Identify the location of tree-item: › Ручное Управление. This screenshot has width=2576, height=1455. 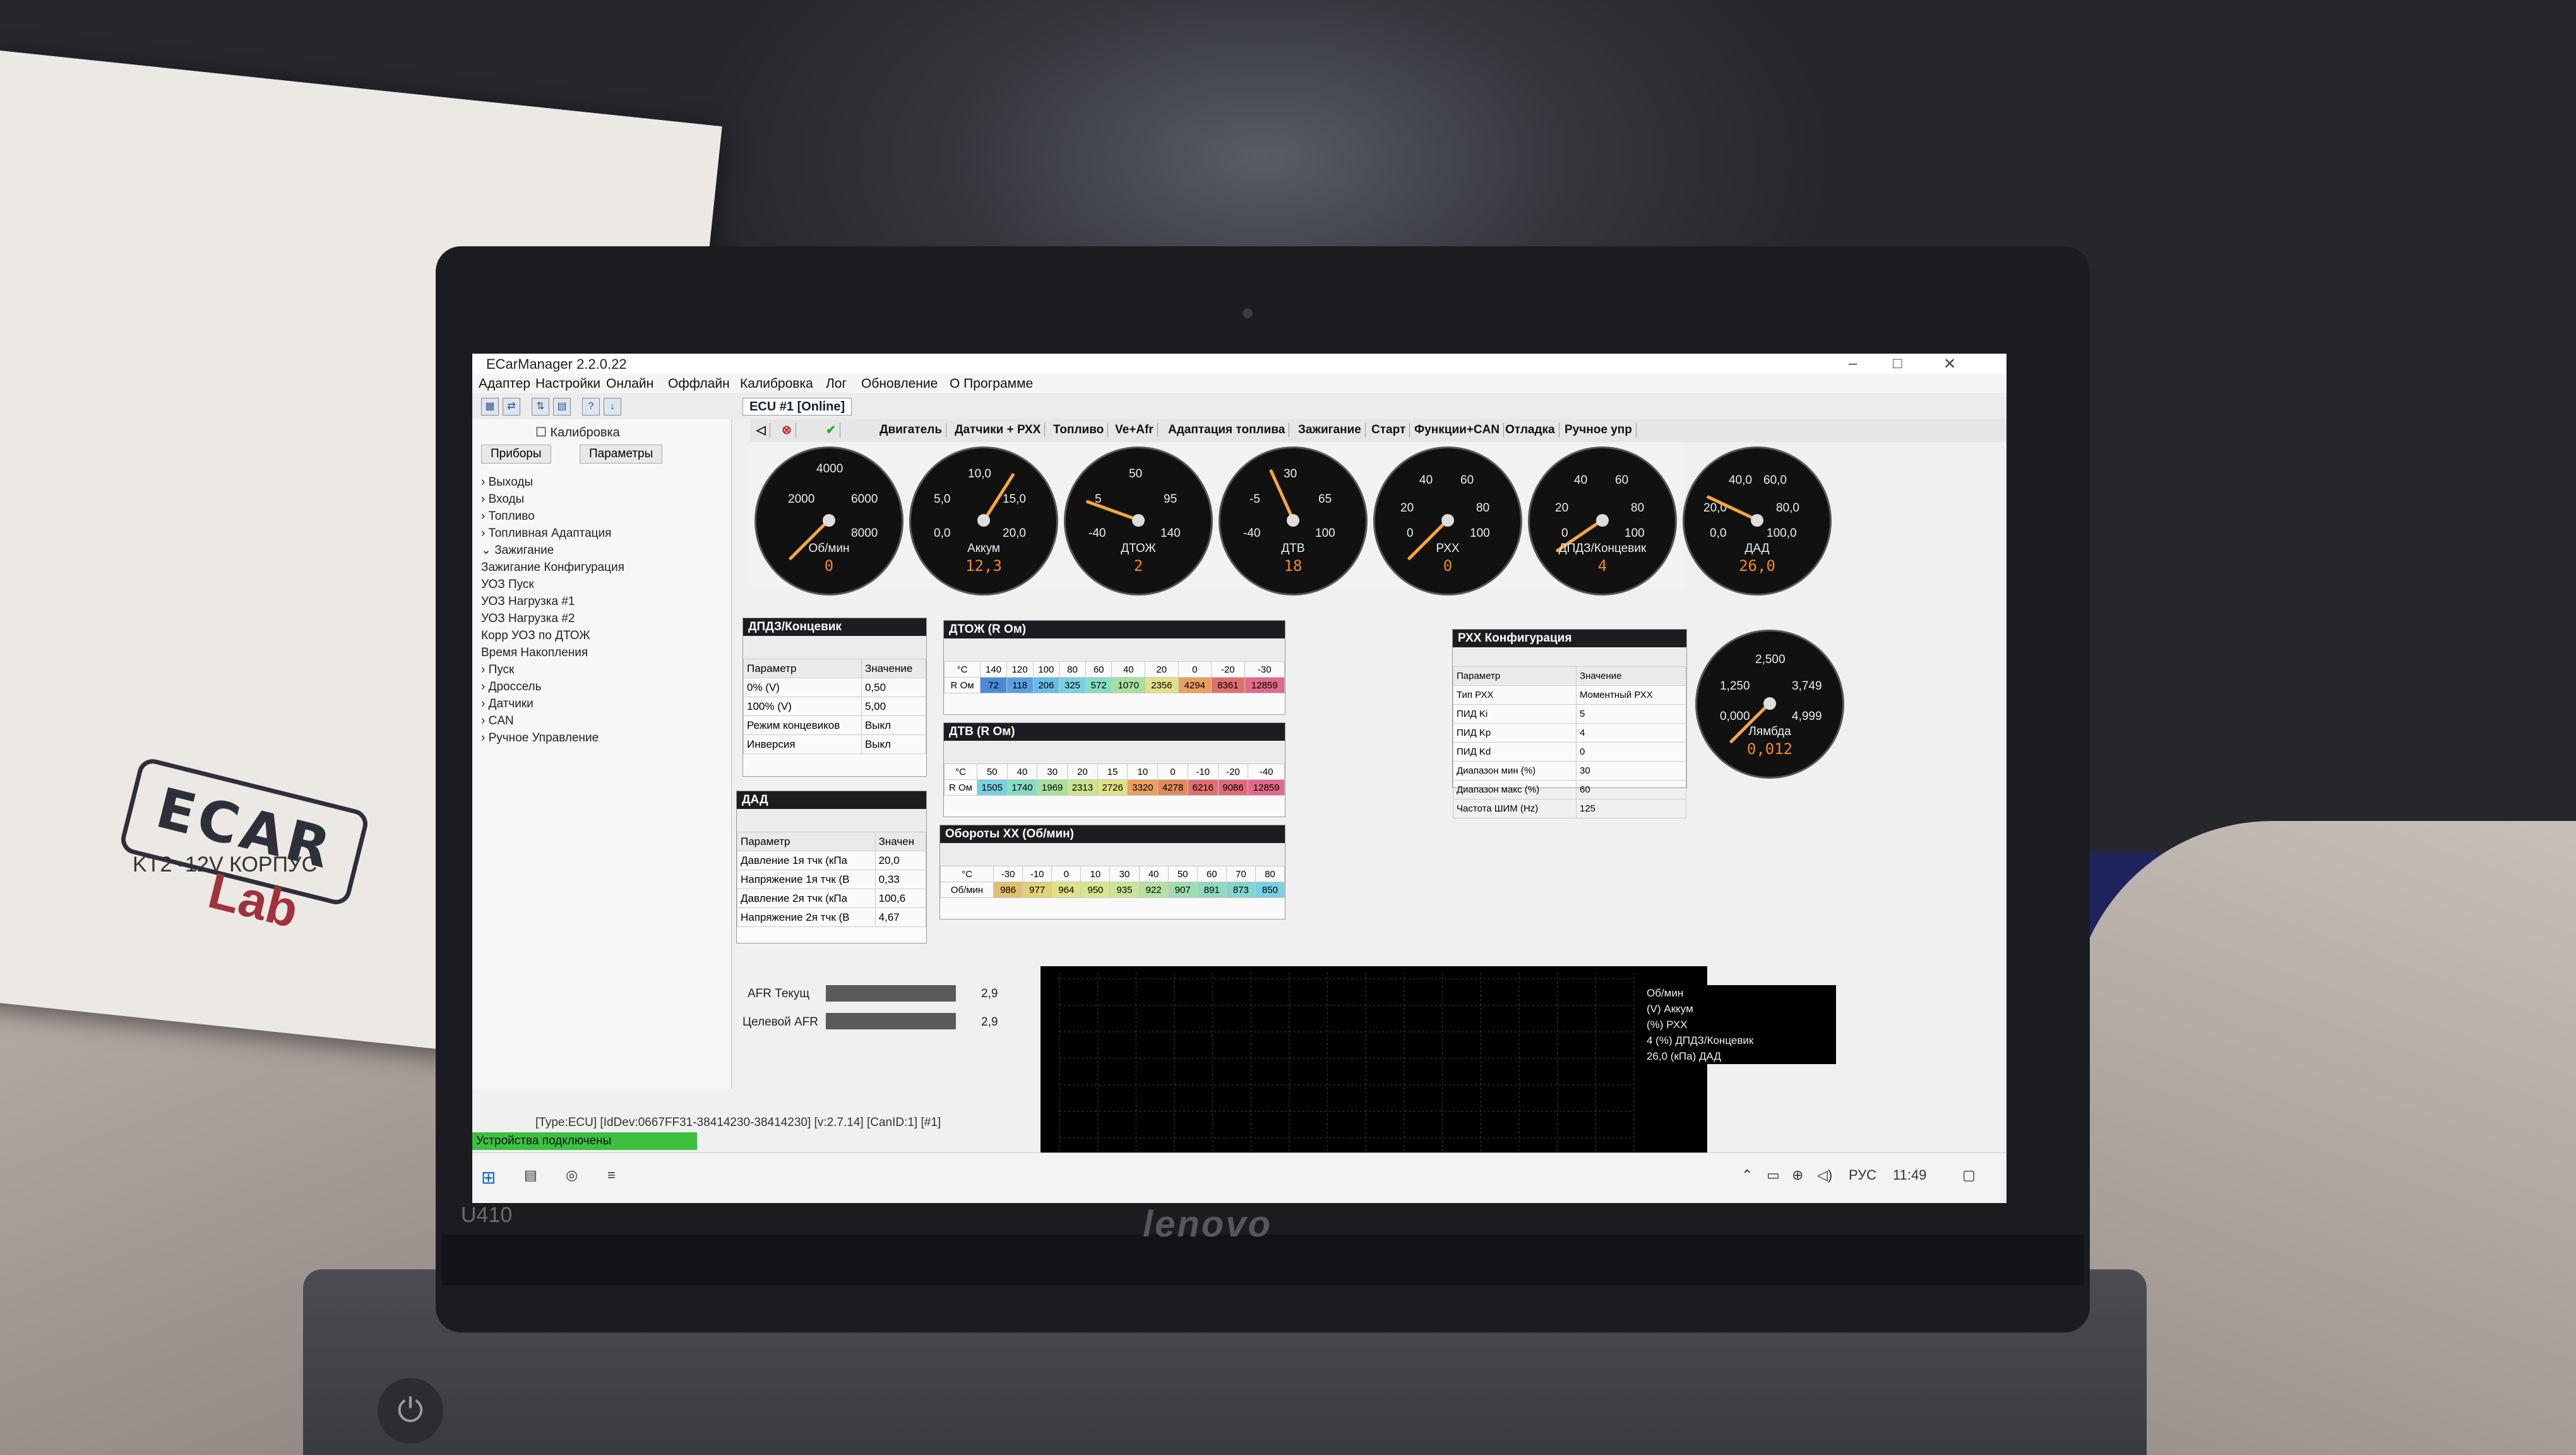
(552, 737).